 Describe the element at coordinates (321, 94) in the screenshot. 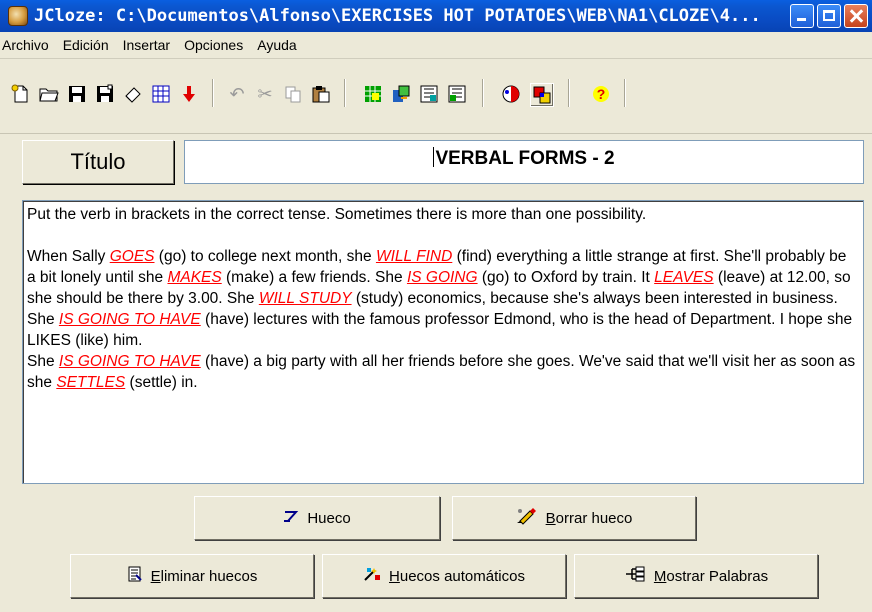

I see `paste-icon` at that location.